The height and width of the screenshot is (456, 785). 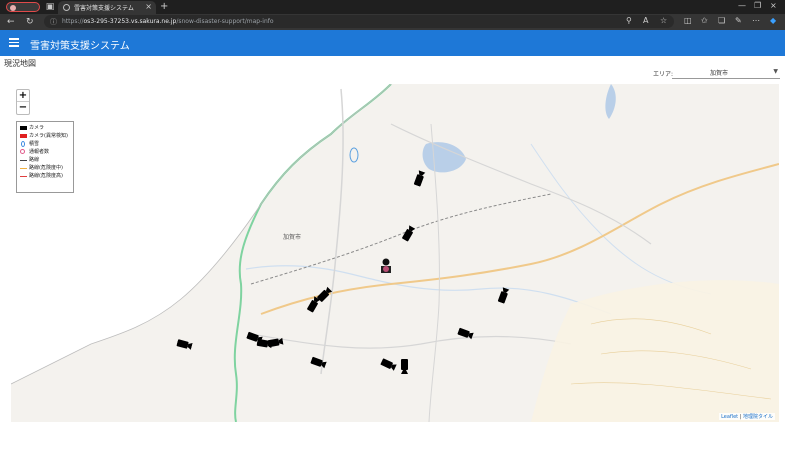 What do you see at coordinates (23, 108) in the screenshot?
I see `zoom-out-button: −` at bounding box center [23, 108].